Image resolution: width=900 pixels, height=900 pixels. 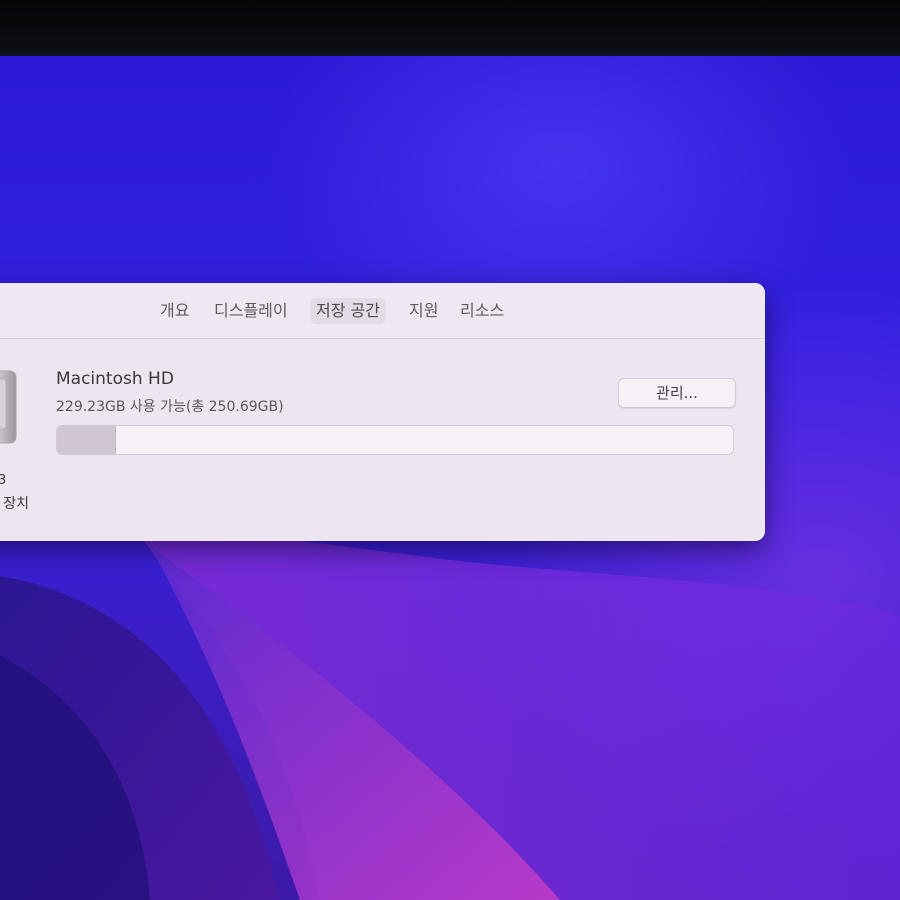 I want to click on volume-name: Macintosh HD, so click(x=115, y=379).